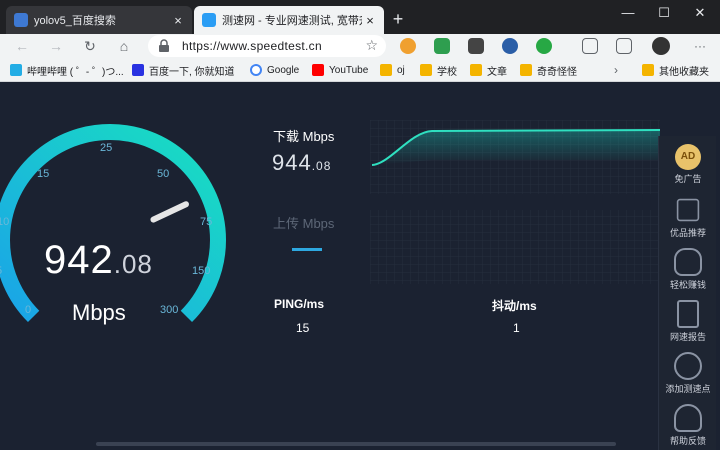  Describe the element at coordinates (28, 310) in the screenshot. I see `gauge-tick-label: 0` at that location.